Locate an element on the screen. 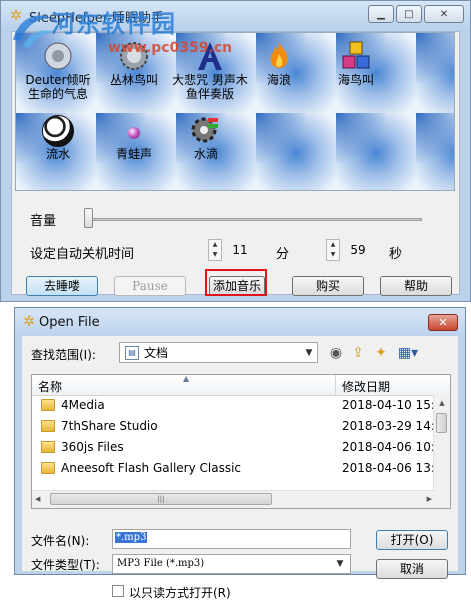  minutes-stepper: ▲ ▼ 11 is located at coordinates (233, 250).